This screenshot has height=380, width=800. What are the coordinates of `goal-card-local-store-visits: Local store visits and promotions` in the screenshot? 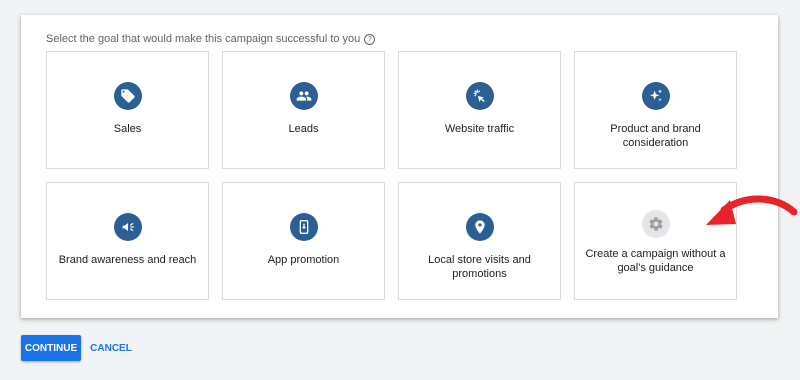 It's located at (479, 241).